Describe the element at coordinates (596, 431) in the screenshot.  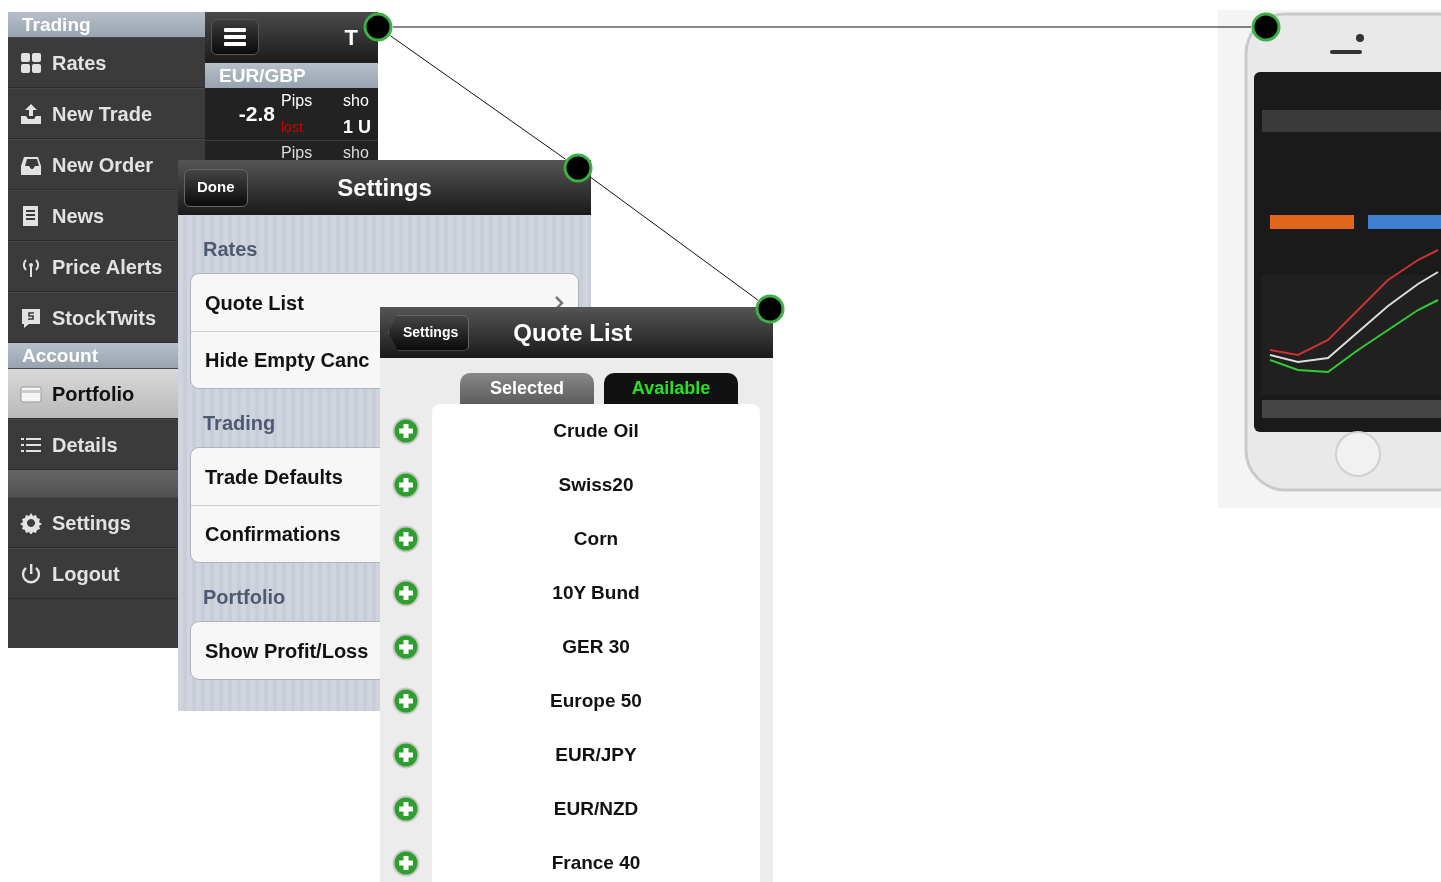
I see `list-item: Crude Oil` at that location.